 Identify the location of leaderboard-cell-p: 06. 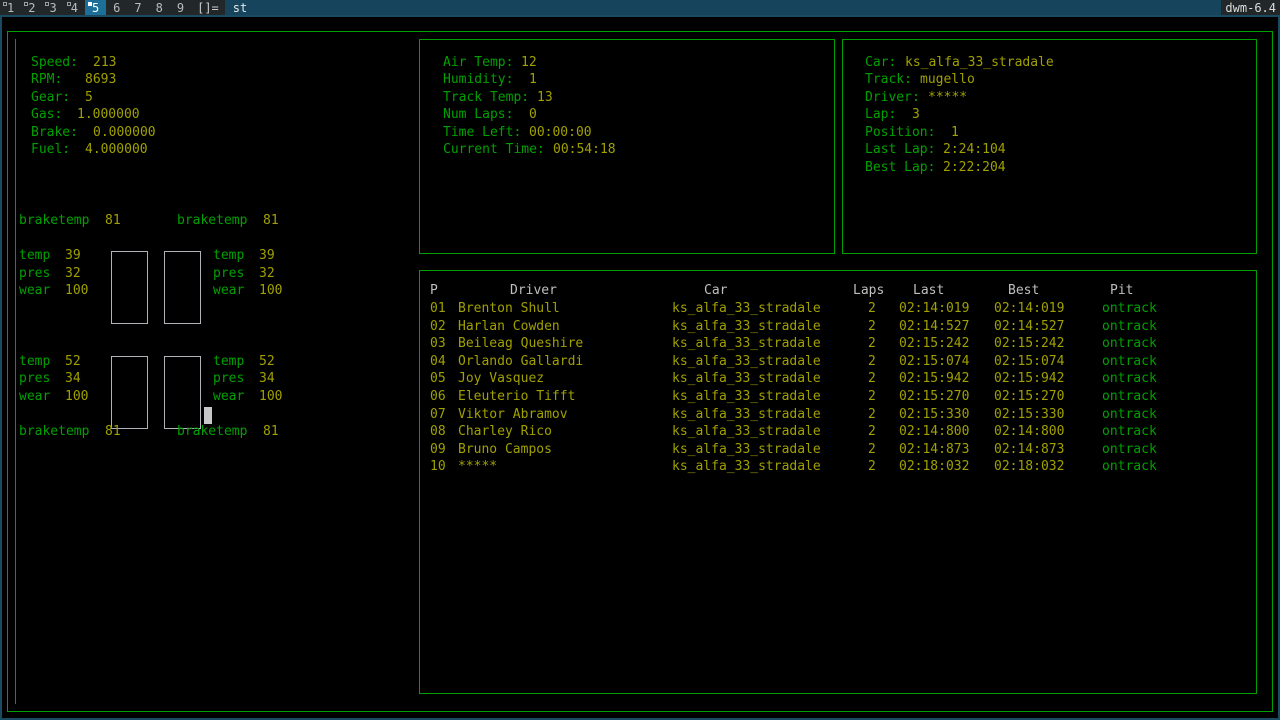
(438, 396).